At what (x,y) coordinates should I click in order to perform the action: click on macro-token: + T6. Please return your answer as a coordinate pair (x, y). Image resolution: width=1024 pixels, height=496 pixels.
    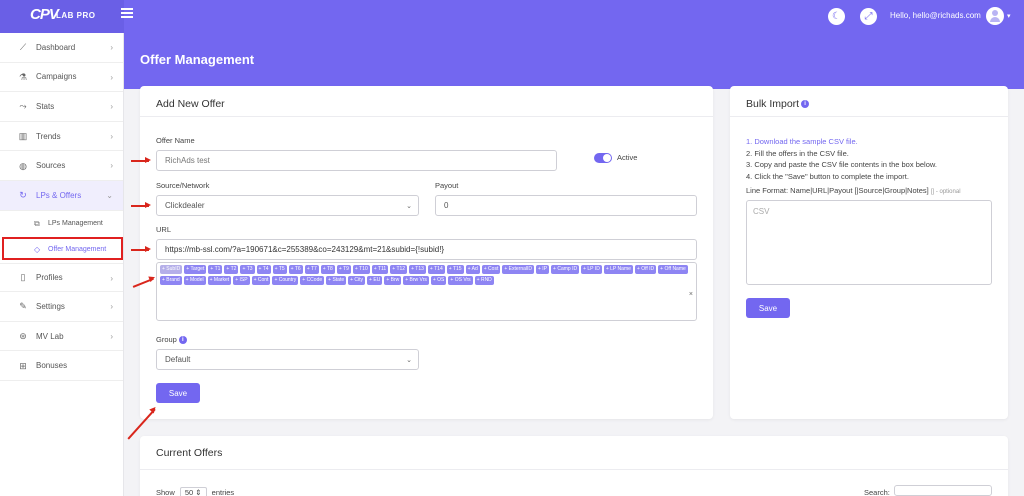
    Looking at the image, I should click on (295, 269).